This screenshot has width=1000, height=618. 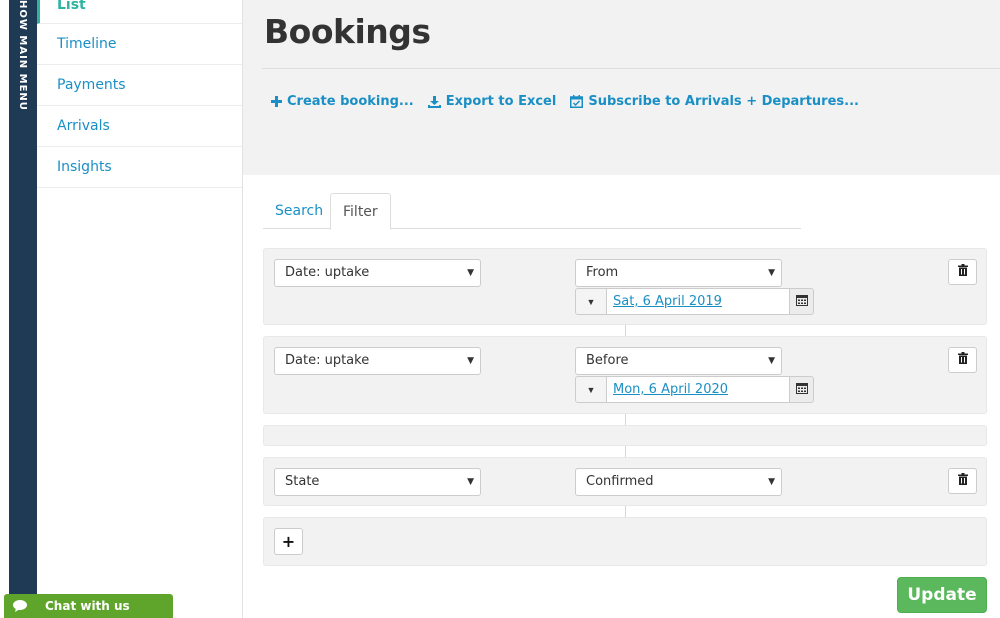 I want to click on plus-icon, so click(x=276, y=101).